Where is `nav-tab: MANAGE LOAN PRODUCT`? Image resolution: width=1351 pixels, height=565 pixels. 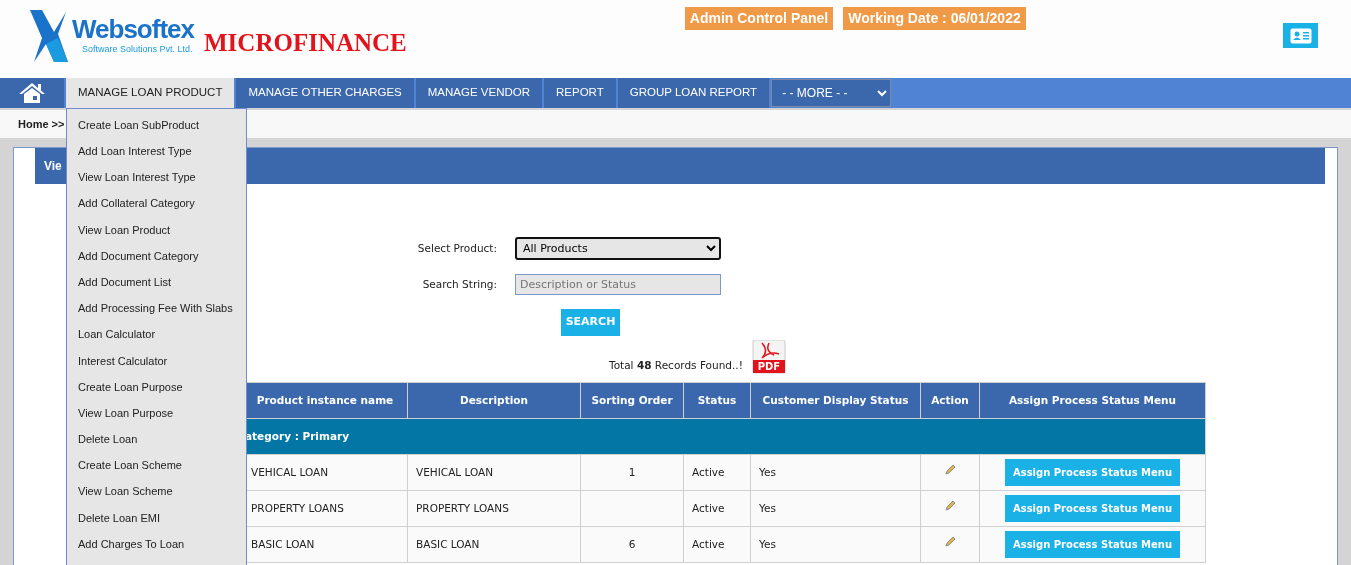 nav-tab: MANAGE LOAN PRODUCT is located at coordinates (150, 93).